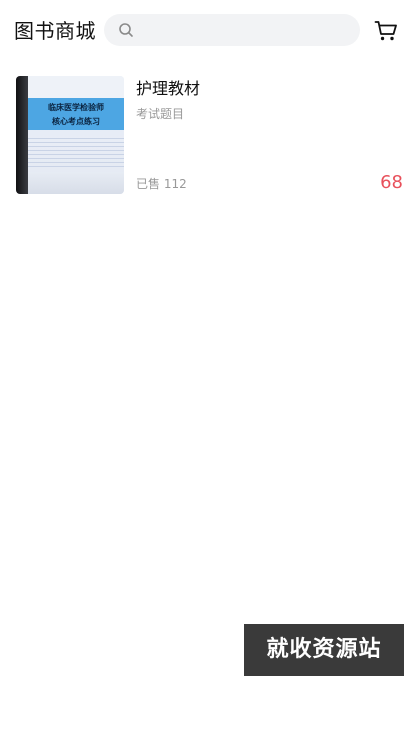  Describe the element at coordinates (70, 135) in the screenshot. I see `book-cover-image: 临床医学检验师 核心考点练习` at that location.